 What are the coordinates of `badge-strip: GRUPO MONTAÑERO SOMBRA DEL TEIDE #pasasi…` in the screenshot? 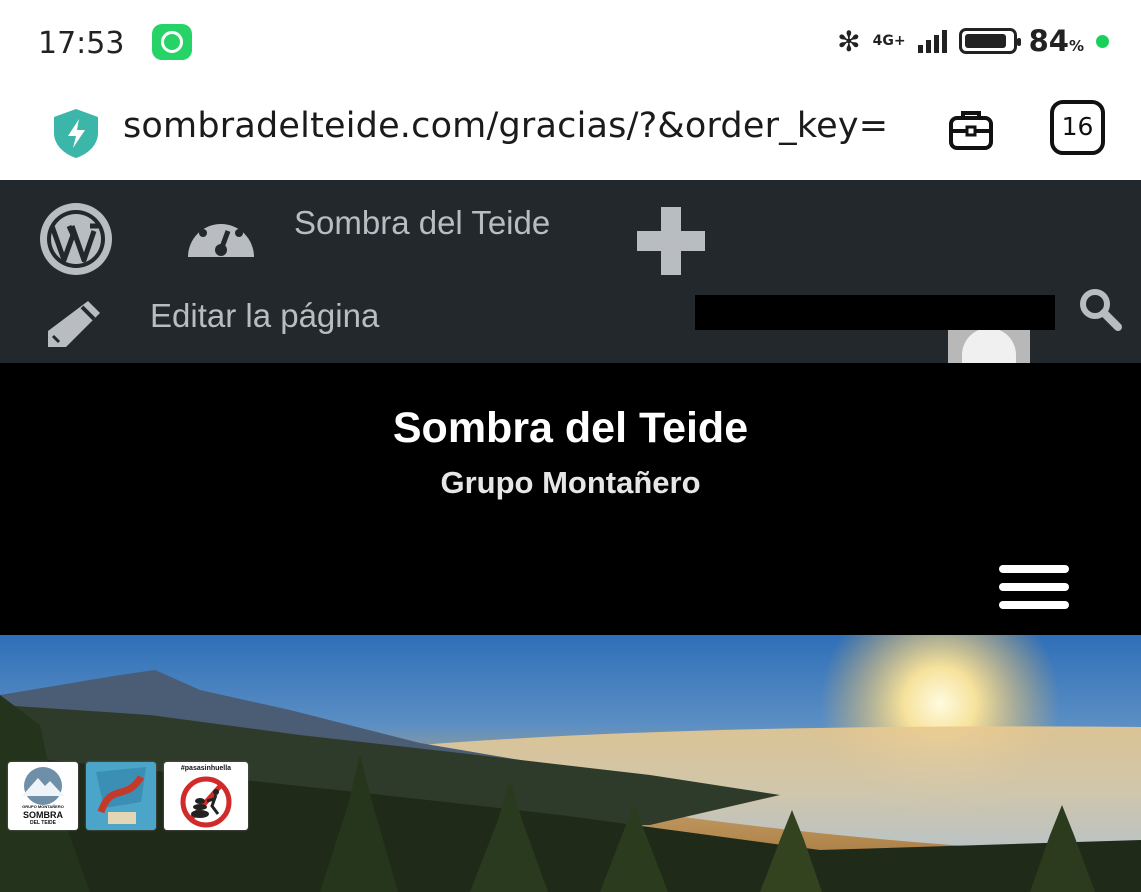 It's located at (128, 796).